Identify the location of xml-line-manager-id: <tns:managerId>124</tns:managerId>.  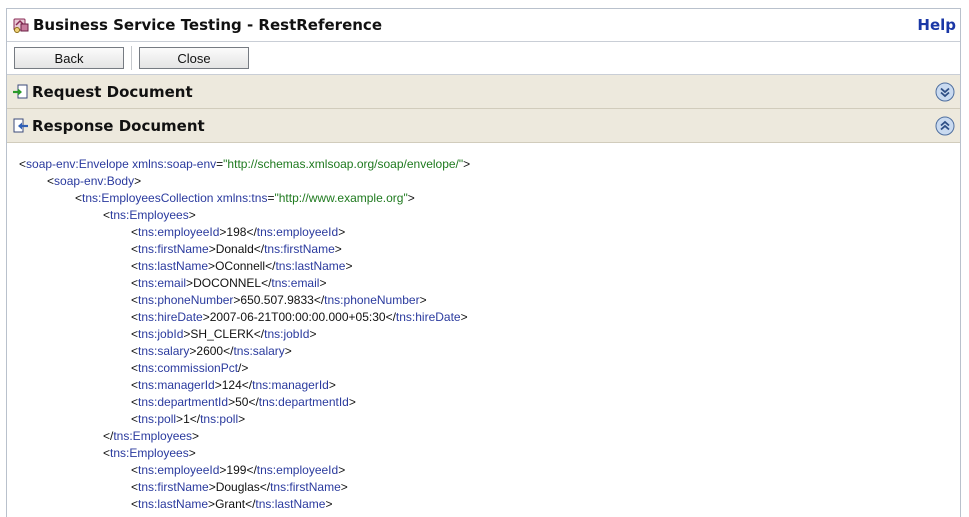
(233, 385).